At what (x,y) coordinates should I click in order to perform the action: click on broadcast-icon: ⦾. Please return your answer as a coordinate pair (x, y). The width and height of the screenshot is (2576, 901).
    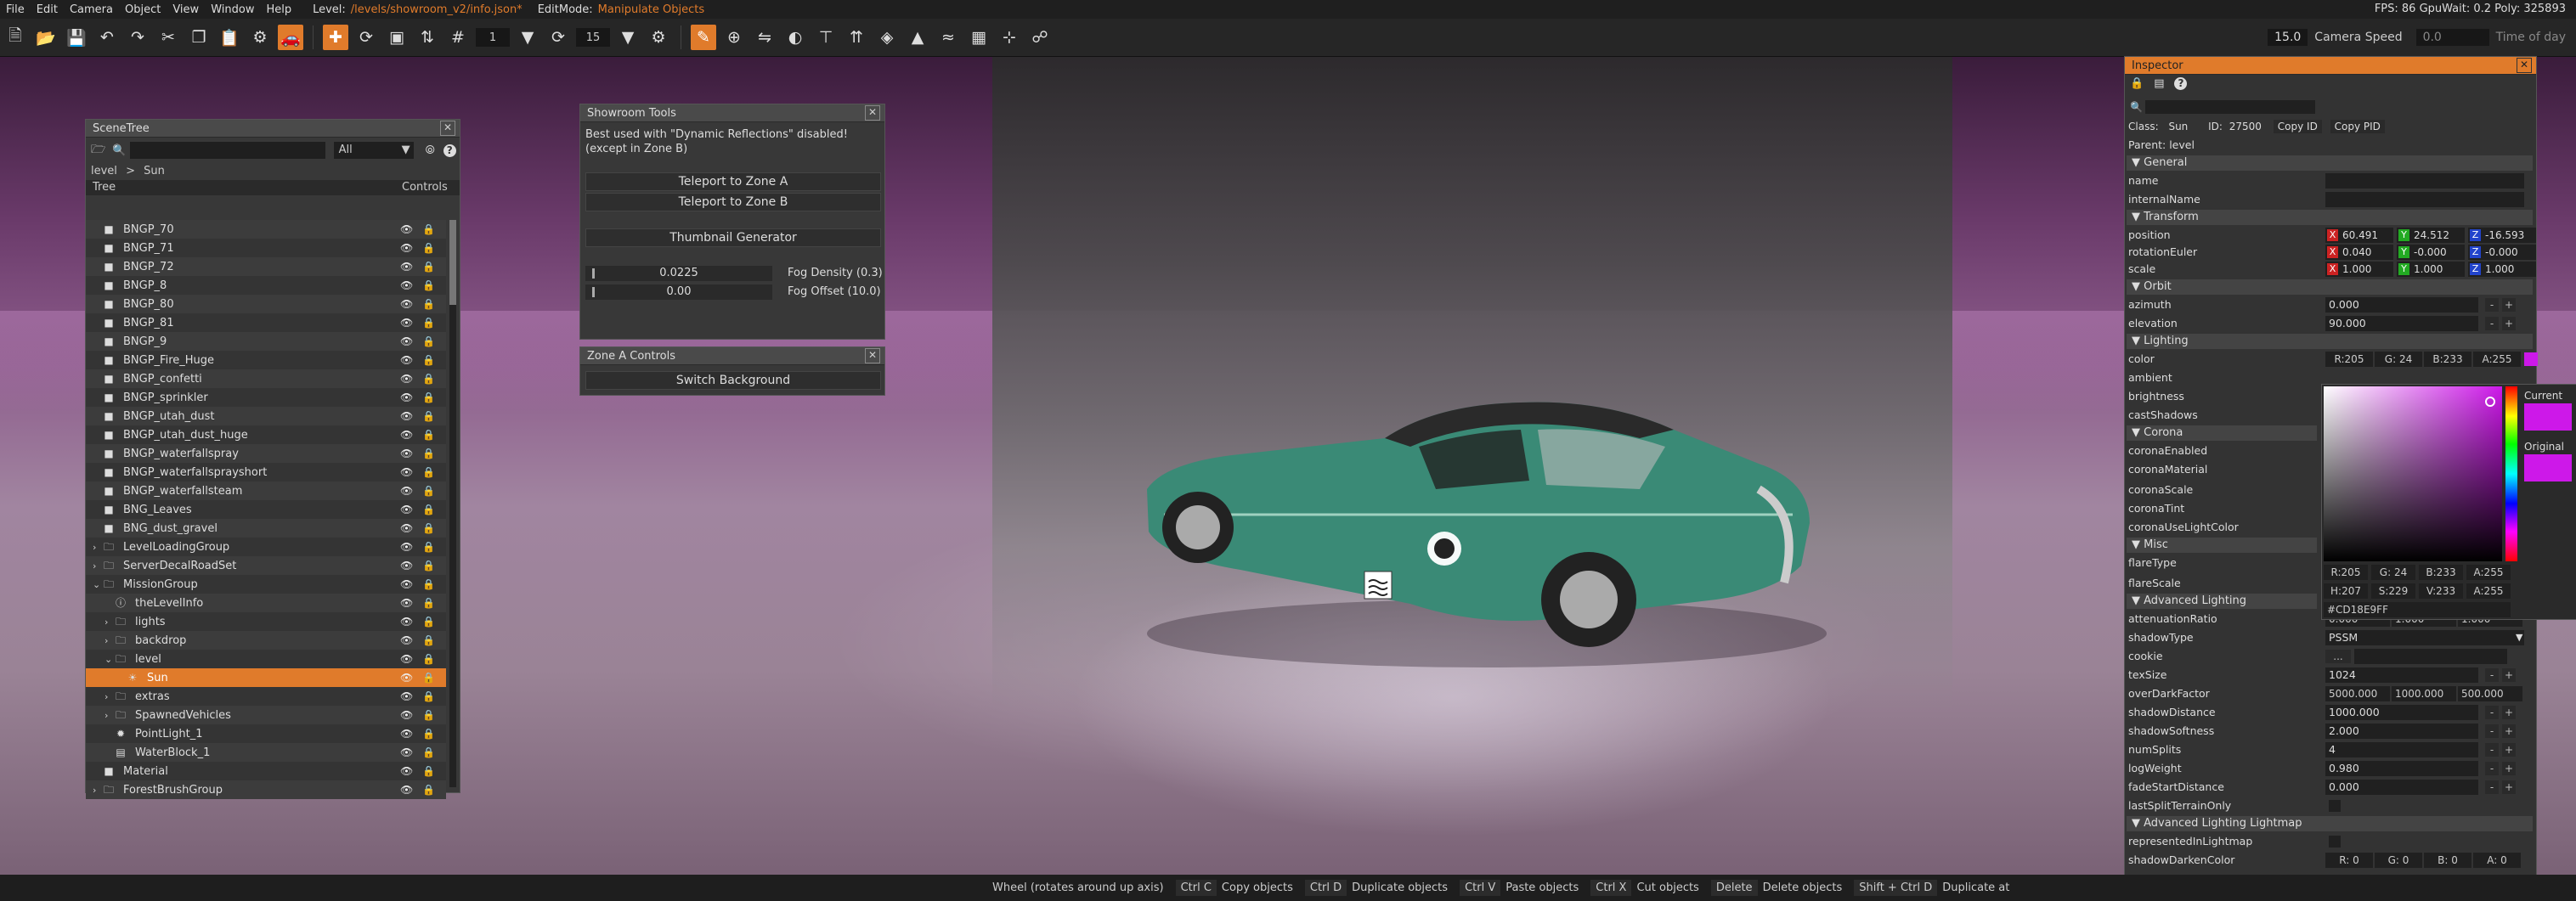
    Looking at the image, I should click on (430, 150).